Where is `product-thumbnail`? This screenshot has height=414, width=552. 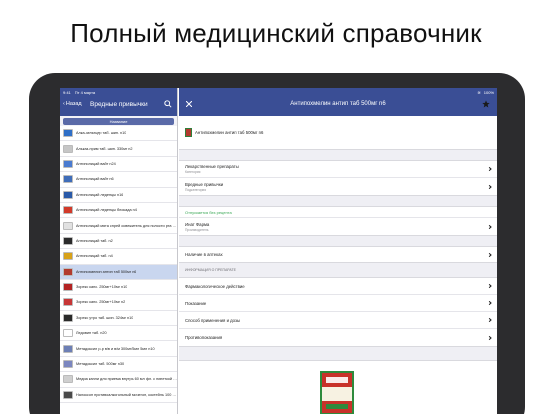 product-thumbnail is located at coordinates (188, 132).